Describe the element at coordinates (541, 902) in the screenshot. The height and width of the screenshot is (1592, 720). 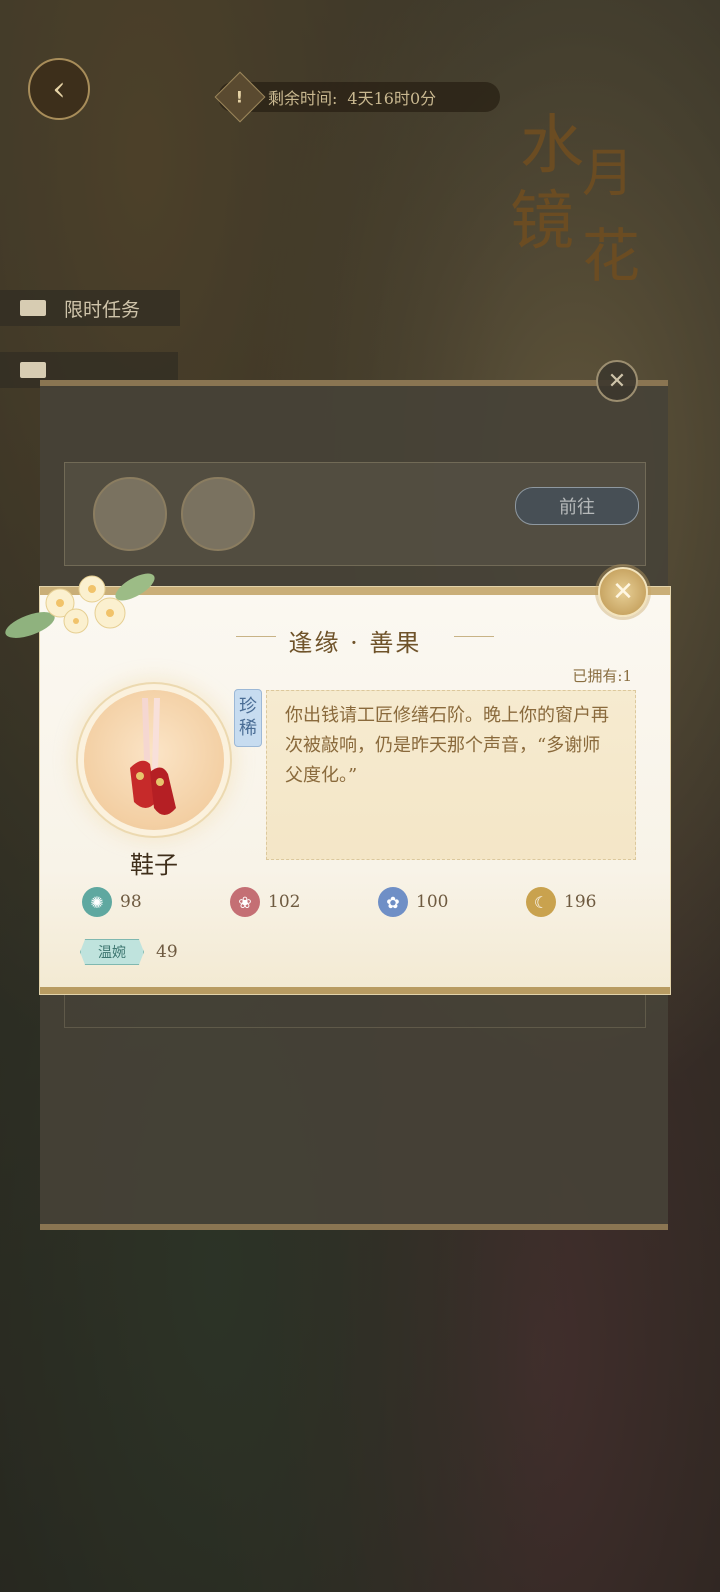
I see `gold-moon-icon: ☾` at that location.